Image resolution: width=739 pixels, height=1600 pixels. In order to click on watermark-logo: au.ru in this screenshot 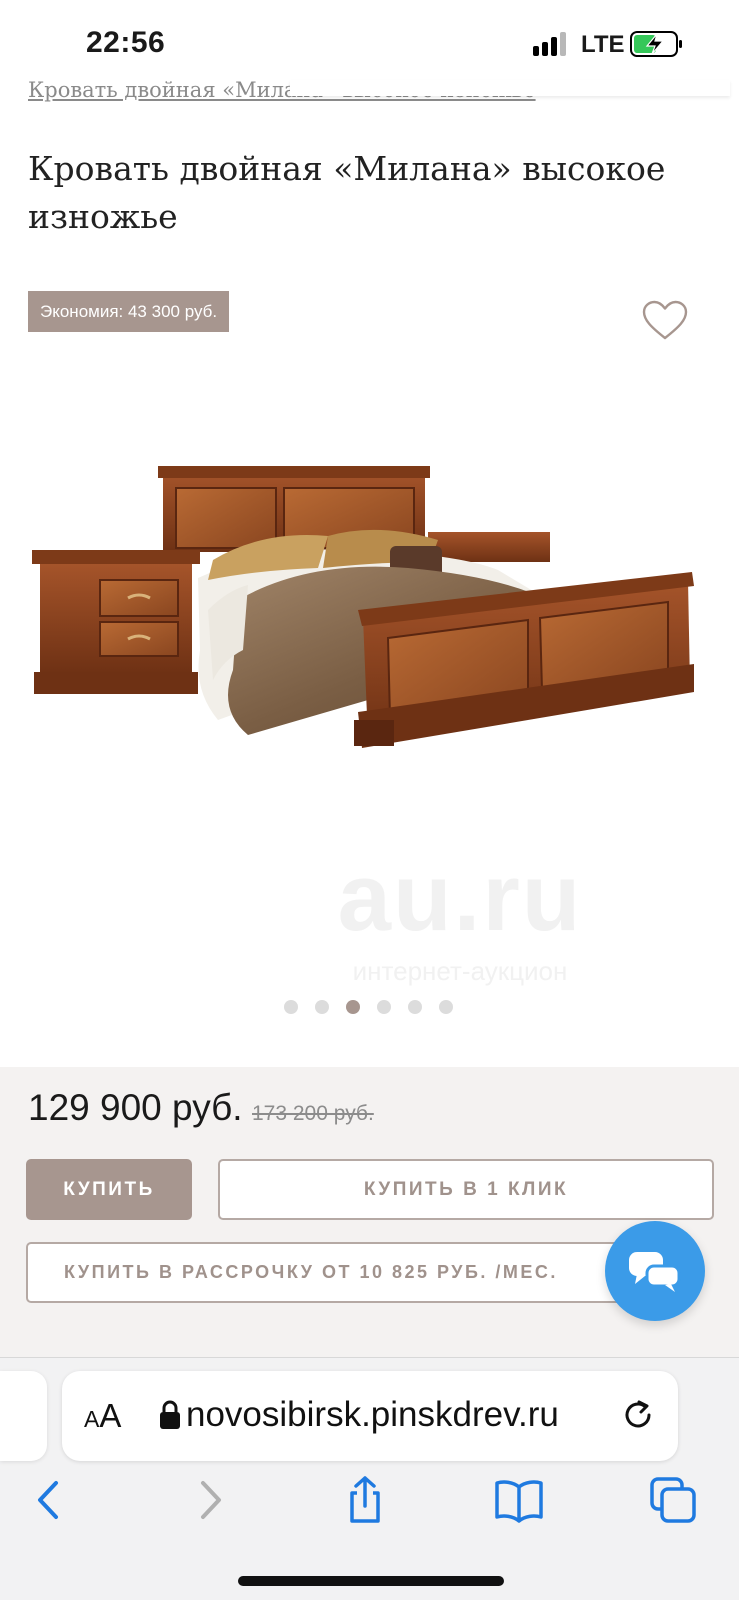, I will do `click(460, 897)`.